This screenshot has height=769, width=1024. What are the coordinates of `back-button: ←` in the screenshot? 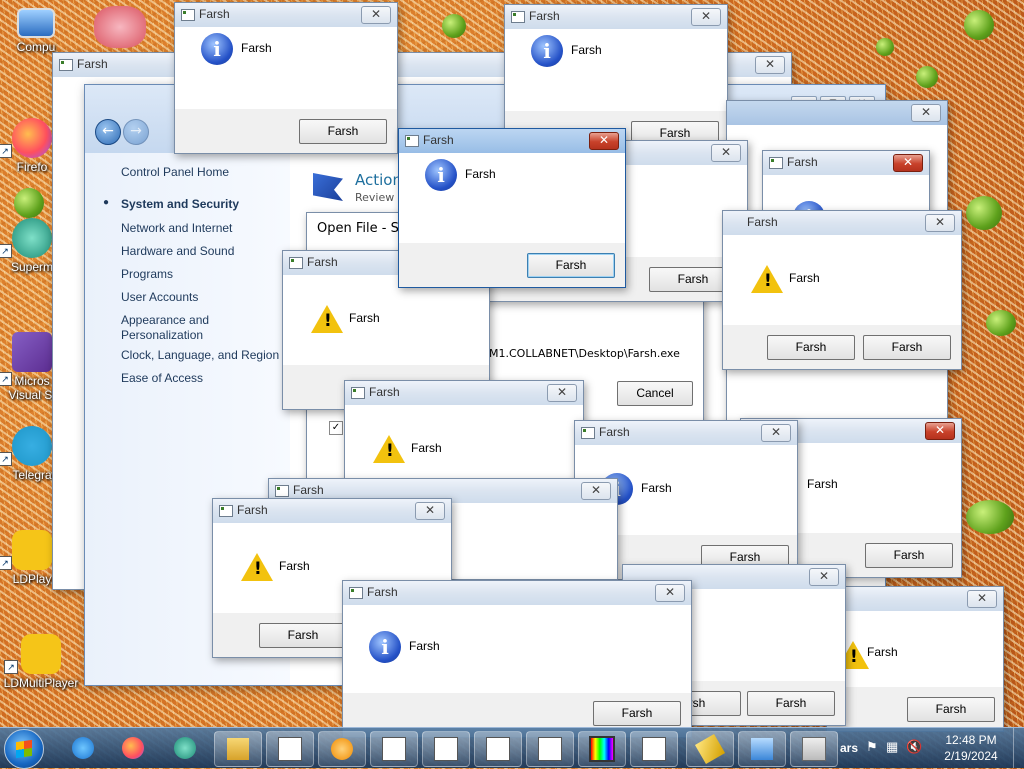 It's located at (108, 132).